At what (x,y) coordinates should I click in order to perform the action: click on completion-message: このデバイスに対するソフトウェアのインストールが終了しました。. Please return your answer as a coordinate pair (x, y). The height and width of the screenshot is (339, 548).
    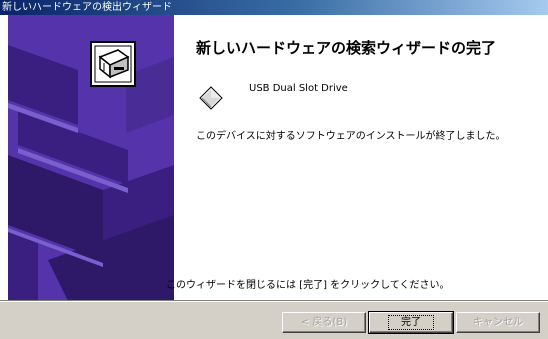
    Looking at the image, I should click on (351, 136).